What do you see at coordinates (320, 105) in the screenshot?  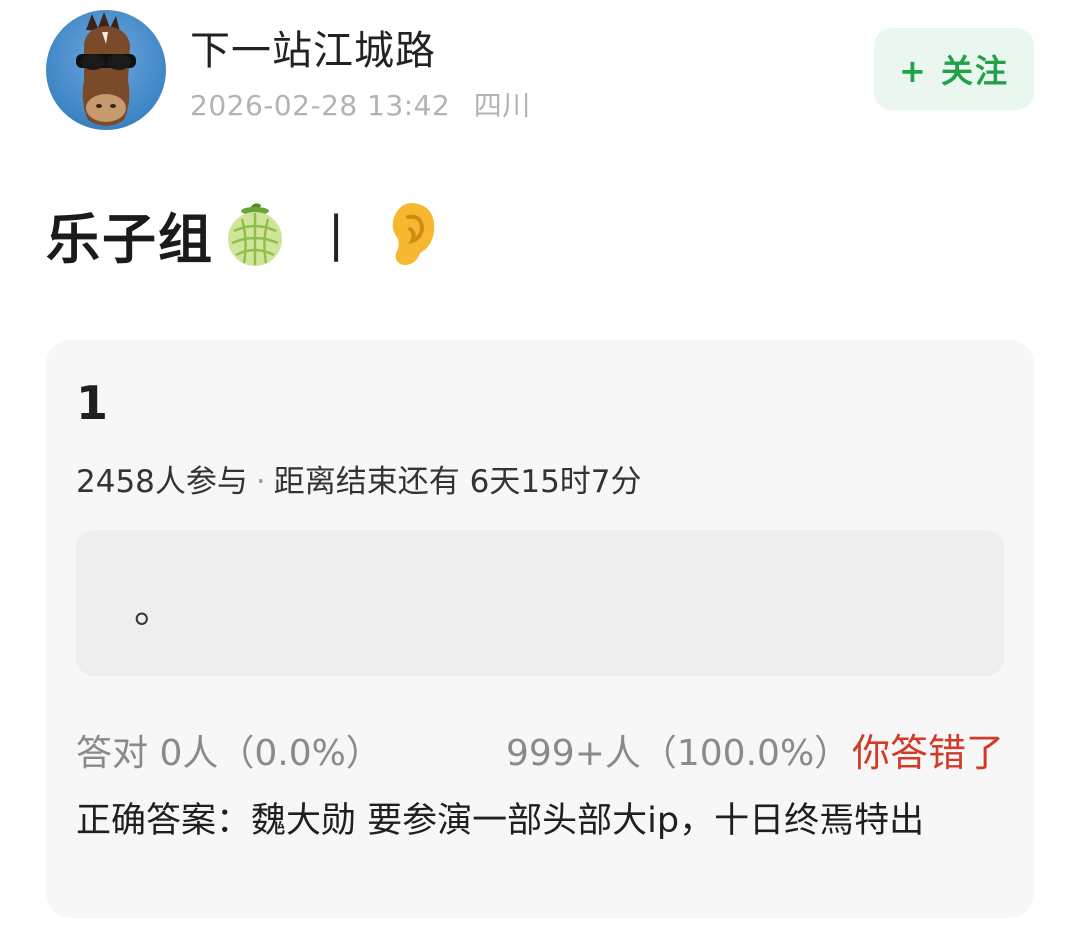 I see `post-datetime: 2026-02-28 13:42` at bounding box center [320, 105].